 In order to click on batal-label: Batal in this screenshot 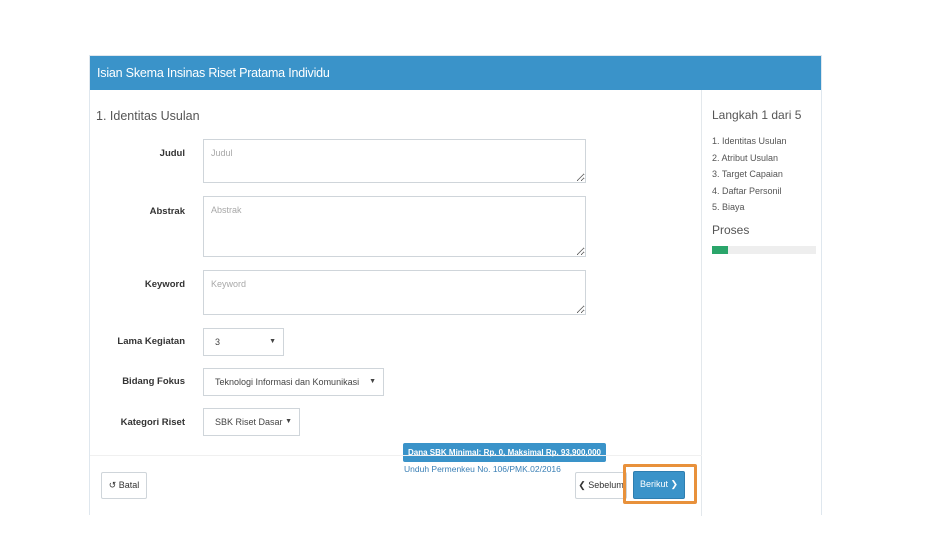, I will do `click(129, 485)`.